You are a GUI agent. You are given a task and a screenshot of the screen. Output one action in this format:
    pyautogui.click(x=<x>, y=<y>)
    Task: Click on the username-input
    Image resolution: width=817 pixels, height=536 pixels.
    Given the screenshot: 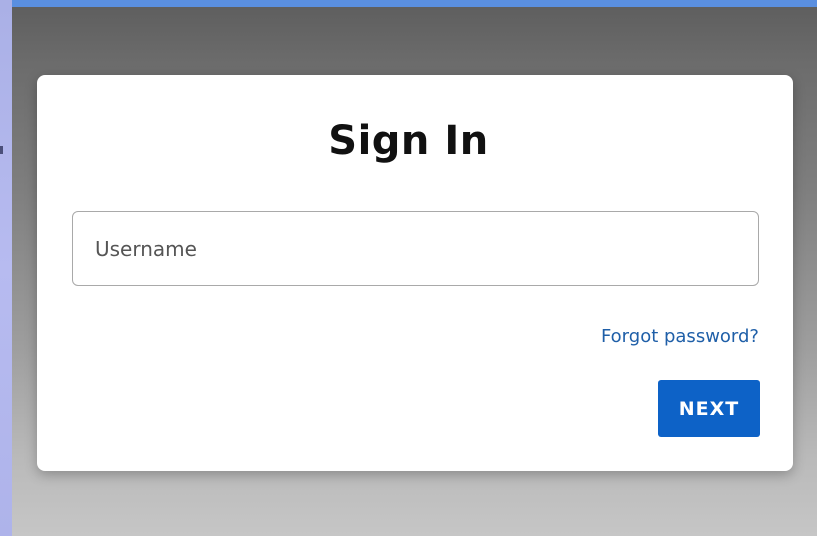 What is the action you would take?
    pyautogui.click(x=415, y=248)
    